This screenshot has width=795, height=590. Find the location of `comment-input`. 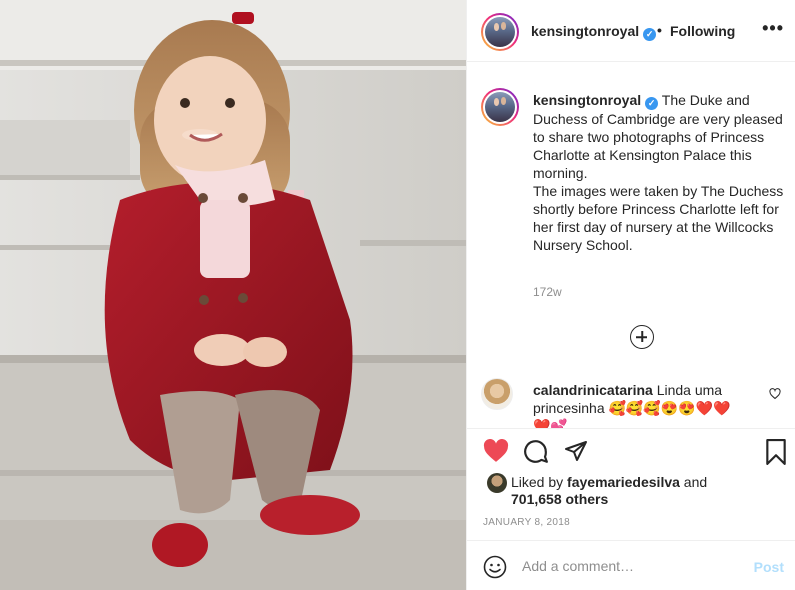

comment-input is located at coordinates (632, 566).